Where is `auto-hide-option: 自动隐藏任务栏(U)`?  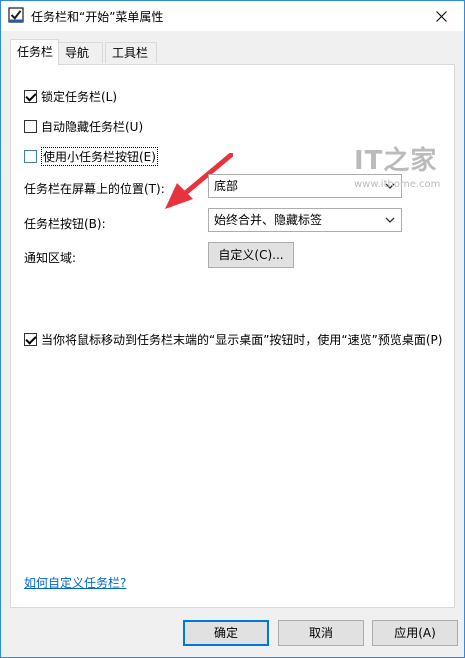
auto-hide-option: 自动隐藏任务栏(U) is located at coordinates (83, 126).